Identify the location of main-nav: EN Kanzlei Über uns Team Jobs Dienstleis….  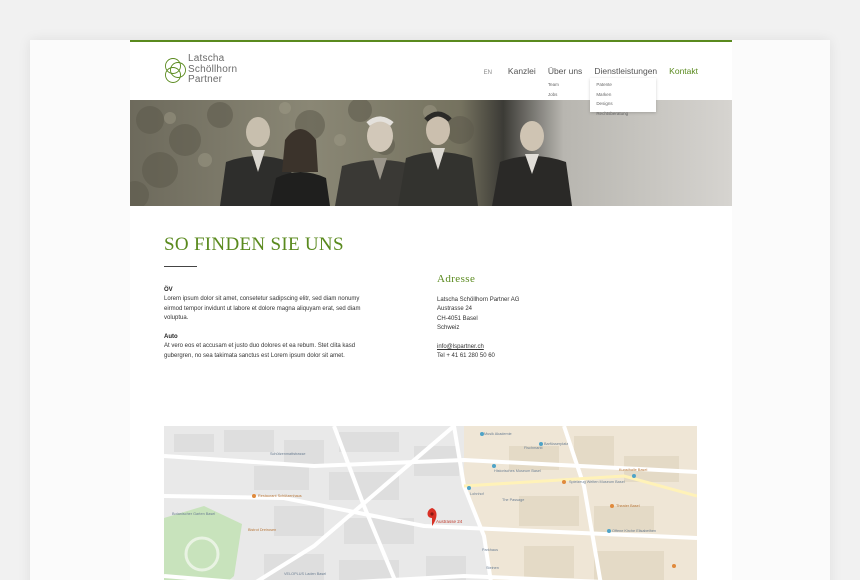
(591, 91).